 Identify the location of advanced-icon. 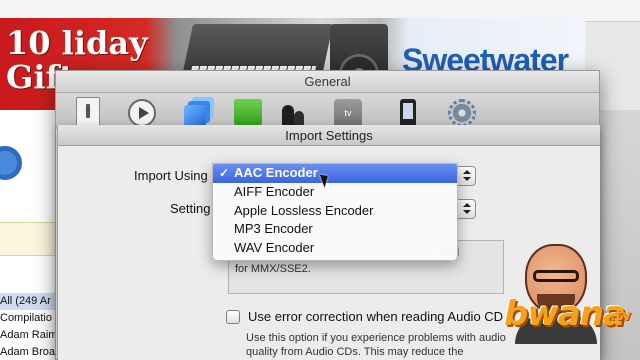
(462, 113).